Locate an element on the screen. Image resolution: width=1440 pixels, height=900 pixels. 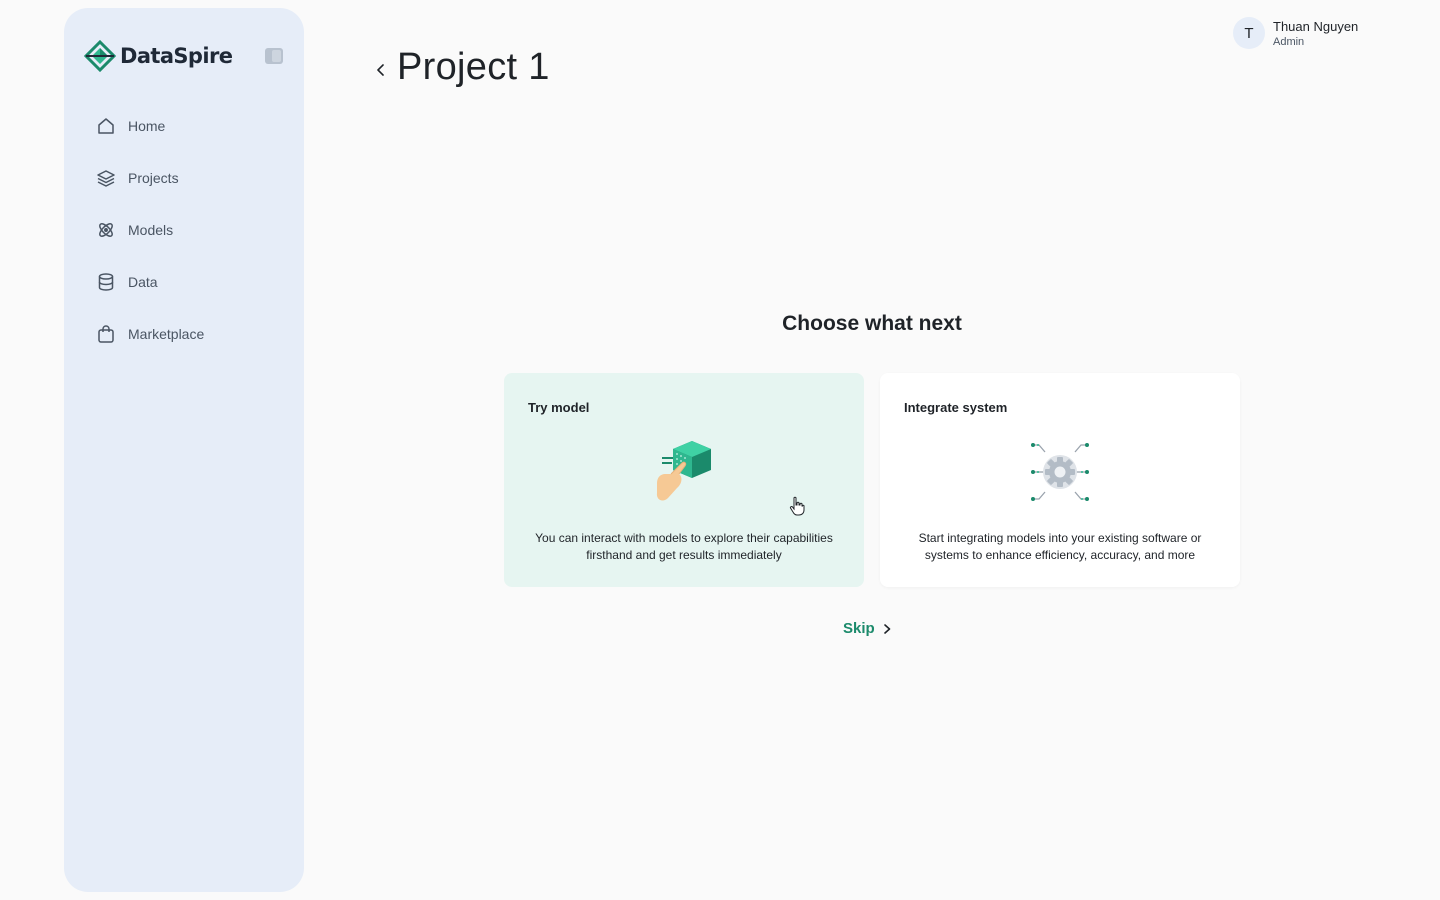
sidebar-item-label: Home is located at coordinates (147, 126).